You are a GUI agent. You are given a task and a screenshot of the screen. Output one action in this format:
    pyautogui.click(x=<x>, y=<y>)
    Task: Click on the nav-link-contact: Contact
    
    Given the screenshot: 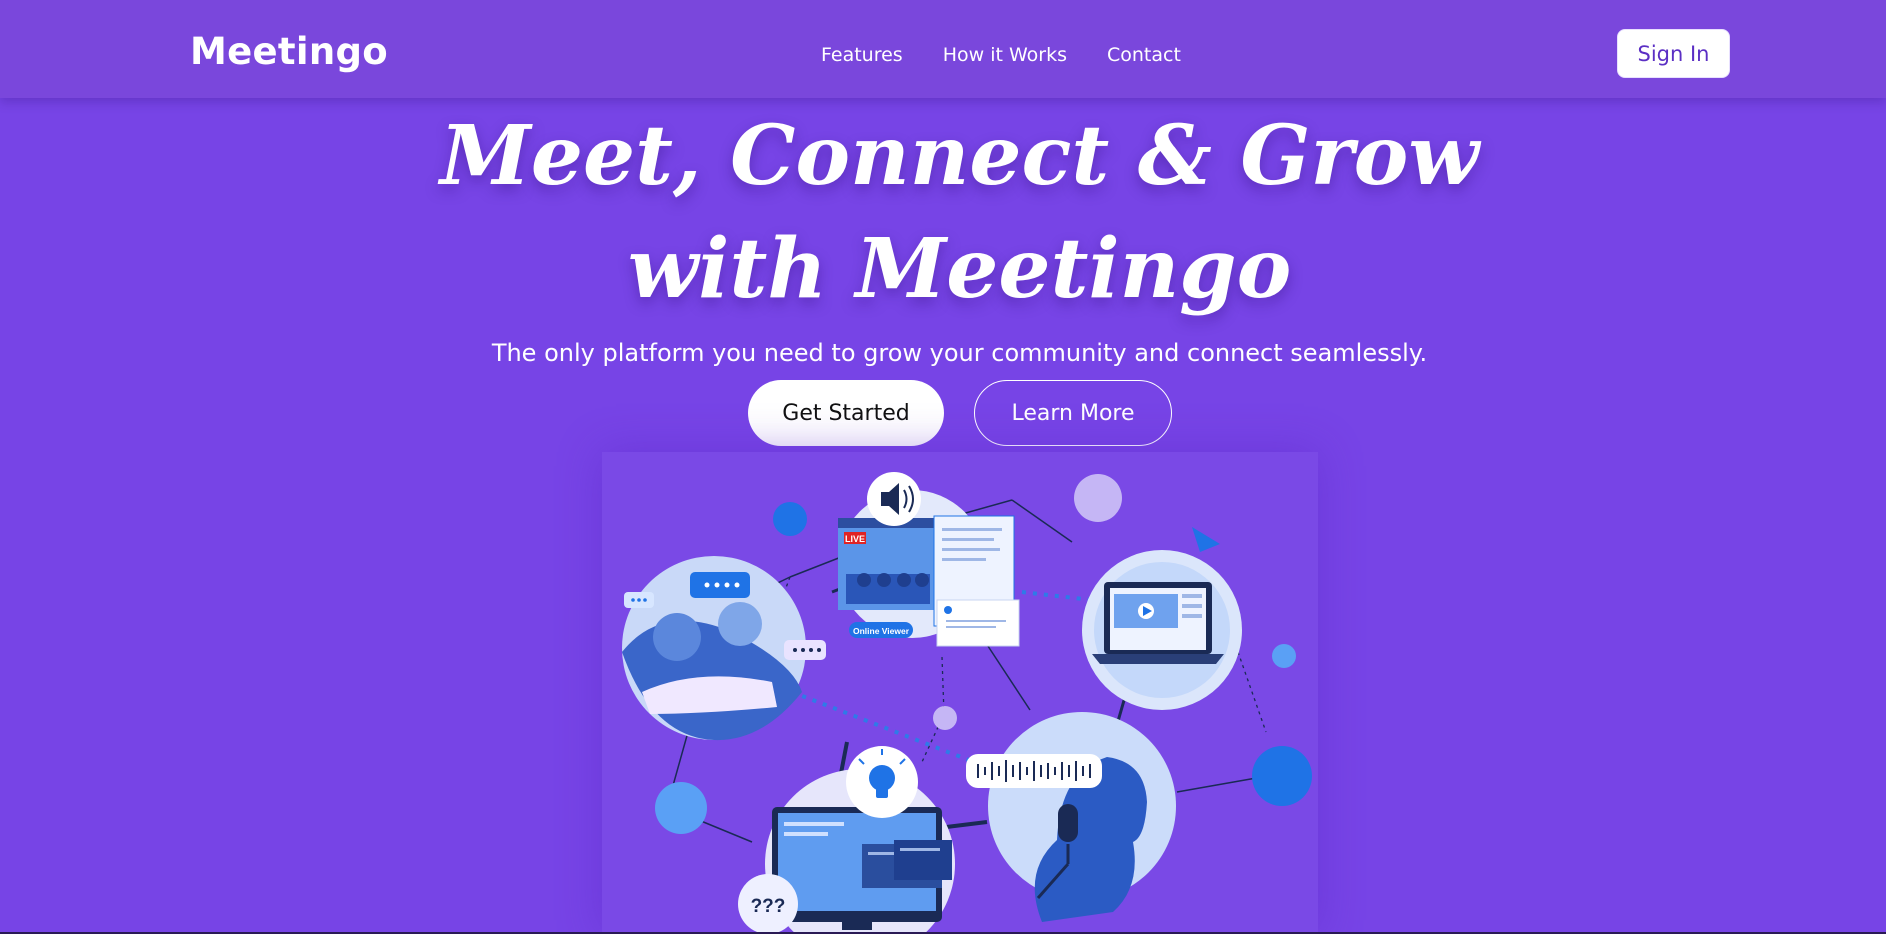 What is the action you would take?
    pyautogui.click(x=1144, y=55)
    